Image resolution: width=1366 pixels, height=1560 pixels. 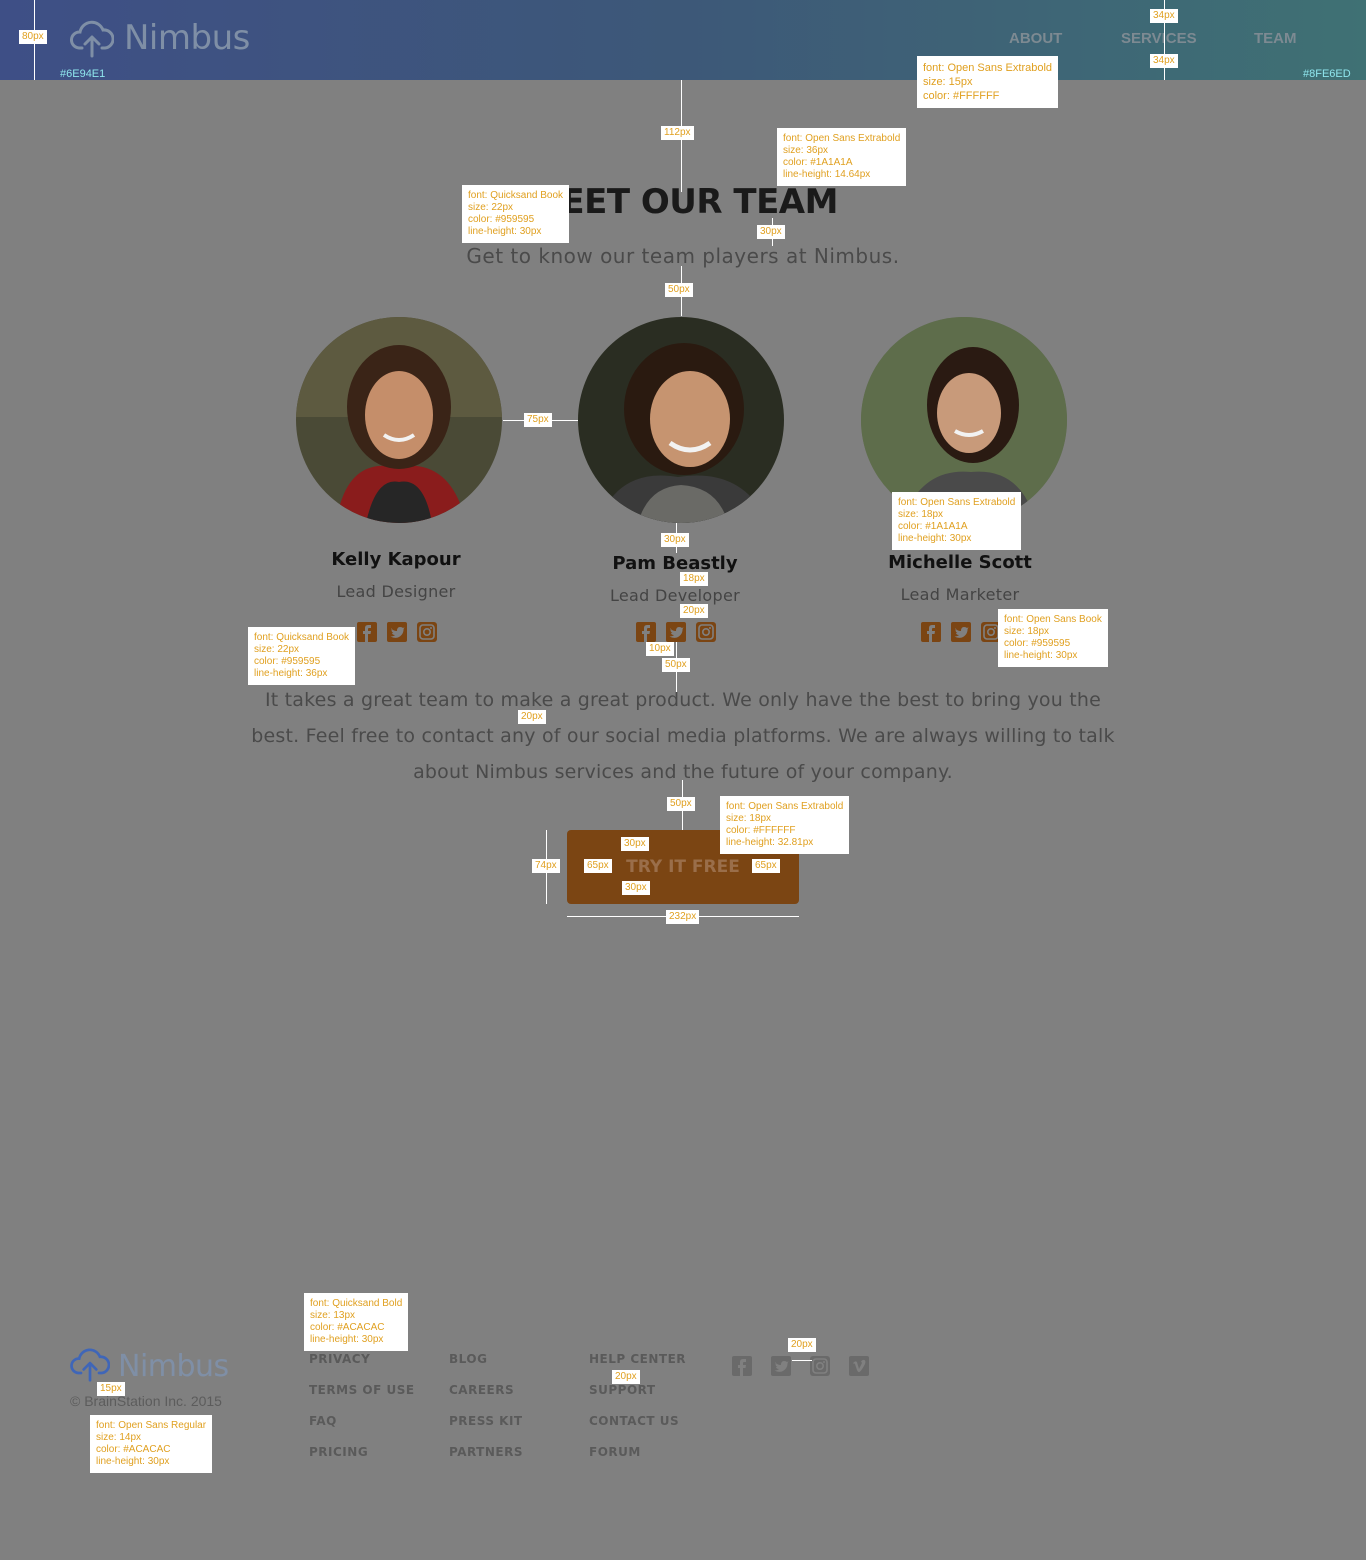 What do you see at coordinates (486, 1429) in the screenshot?
I see `footer-link-press-kit: PRESS KIT` at bounding box center [486, 1429].